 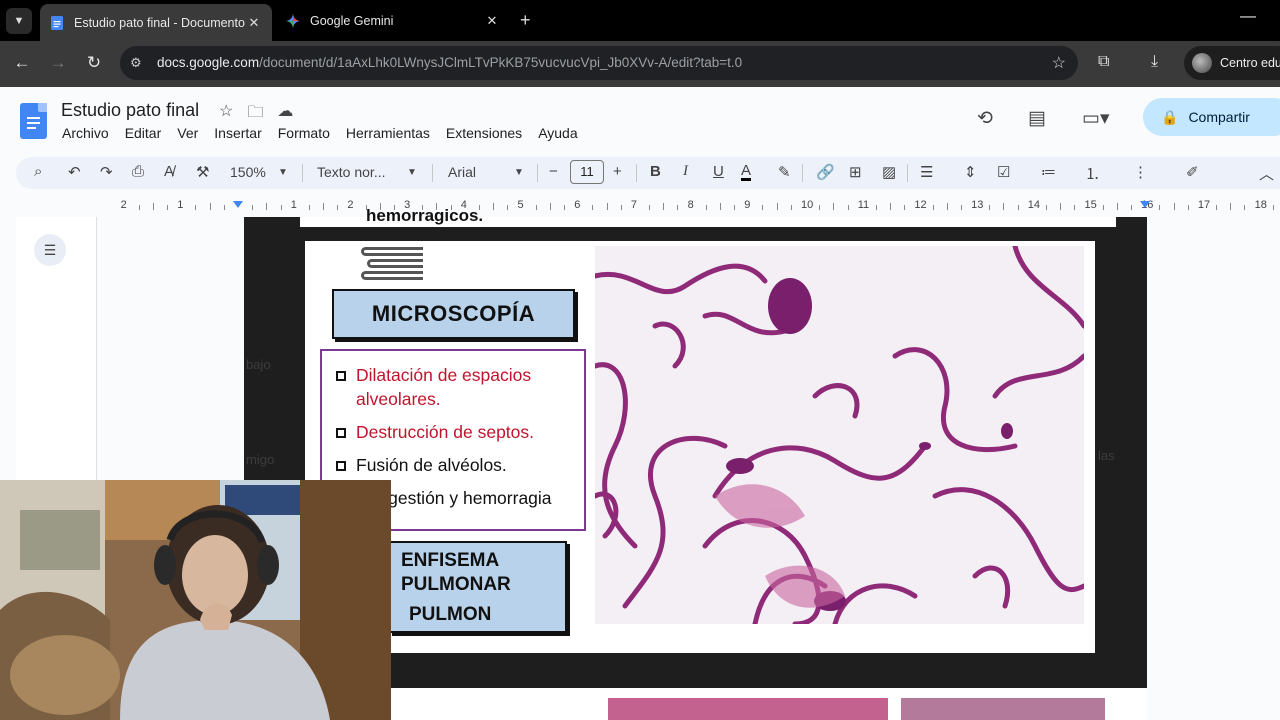 What do you see at coordinates (985, 118) in the screenshot?
I see `version-history-icon: ⟲` at bounding box center [985, 118].